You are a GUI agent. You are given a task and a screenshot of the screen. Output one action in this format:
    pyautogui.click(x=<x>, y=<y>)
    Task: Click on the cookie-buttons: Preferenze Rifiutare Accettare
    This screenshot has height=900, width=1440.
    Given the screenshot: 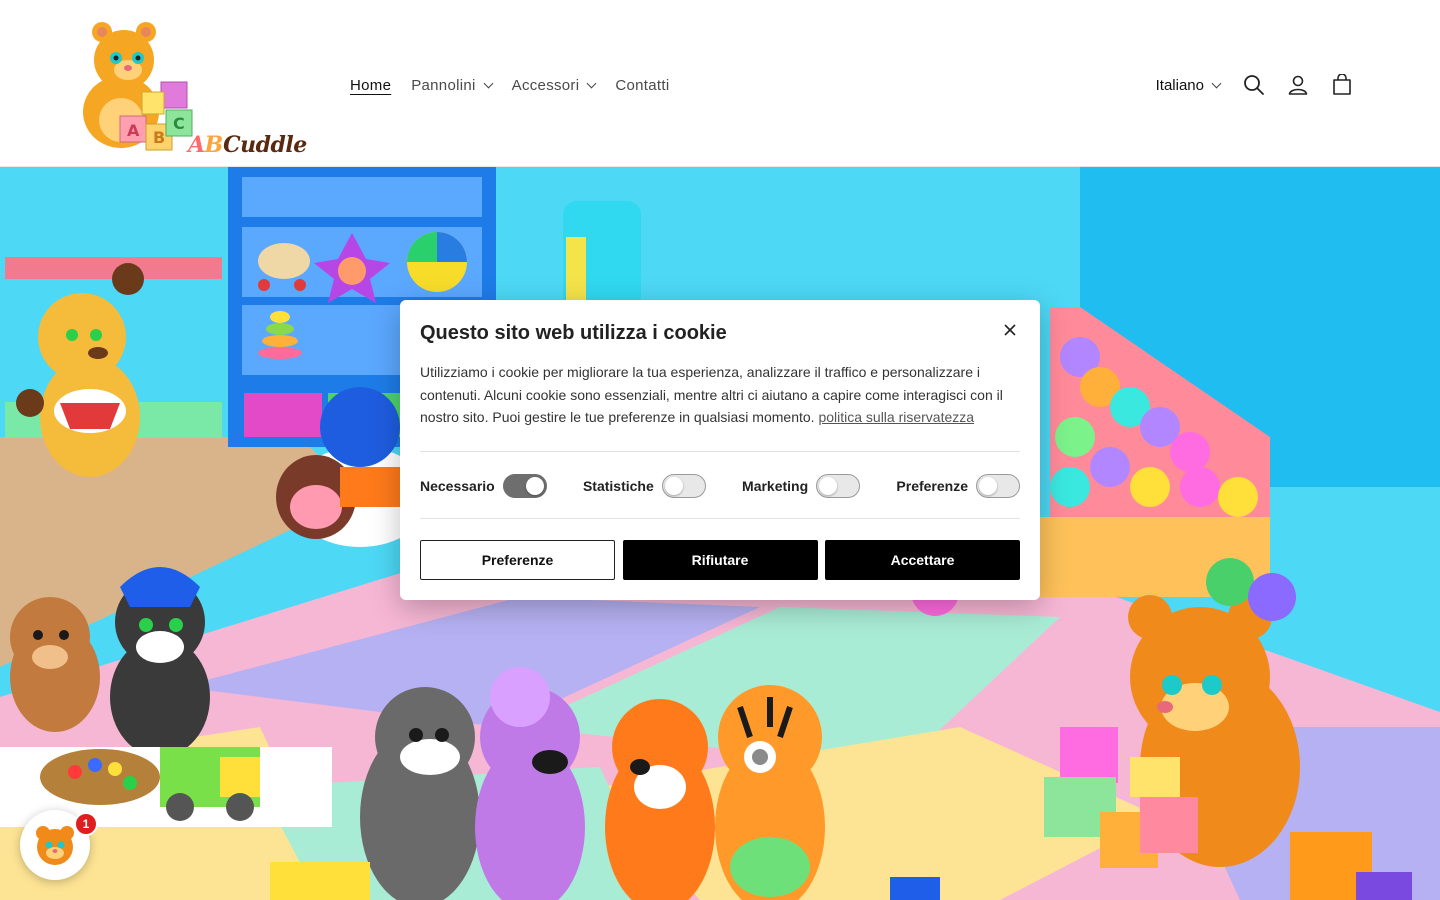 What is the action you would take?
    pyautogui.click(x=720, y=560)
    